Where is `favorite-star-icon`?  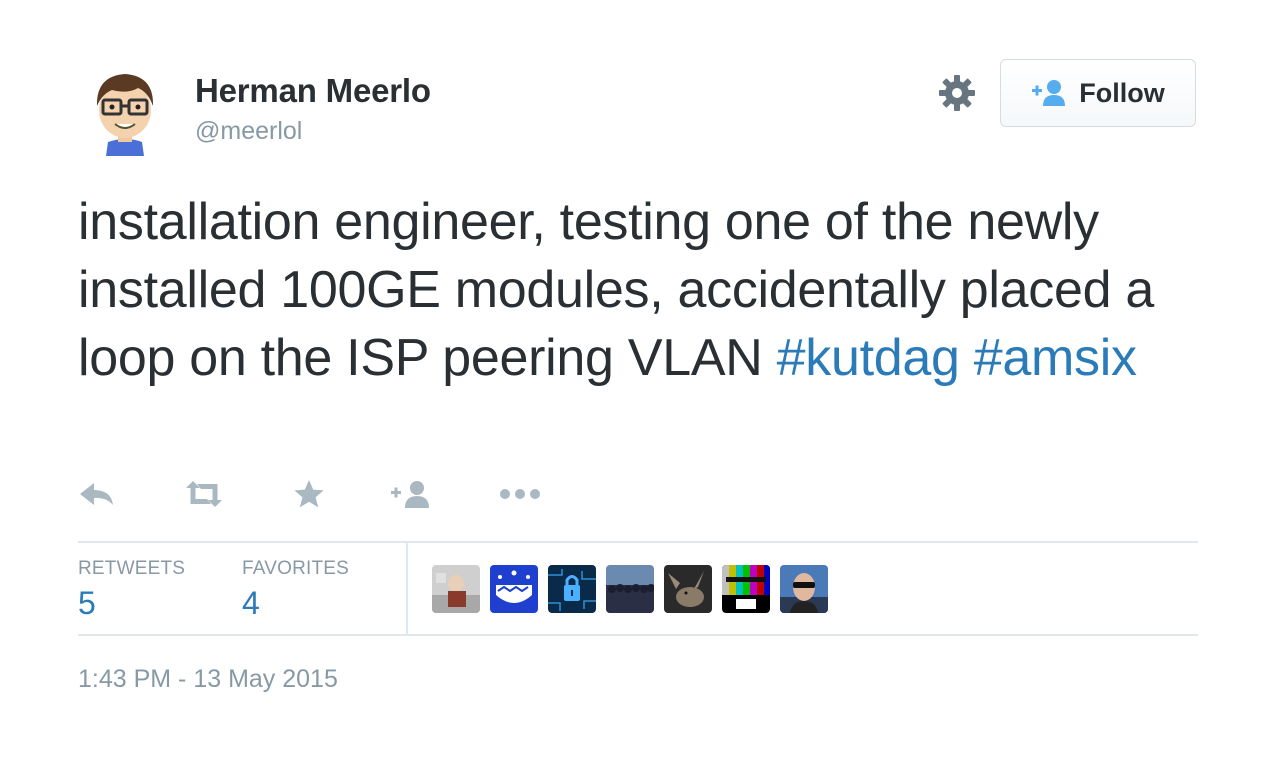
favorite-star-icon is located at coordinates (309, 494).